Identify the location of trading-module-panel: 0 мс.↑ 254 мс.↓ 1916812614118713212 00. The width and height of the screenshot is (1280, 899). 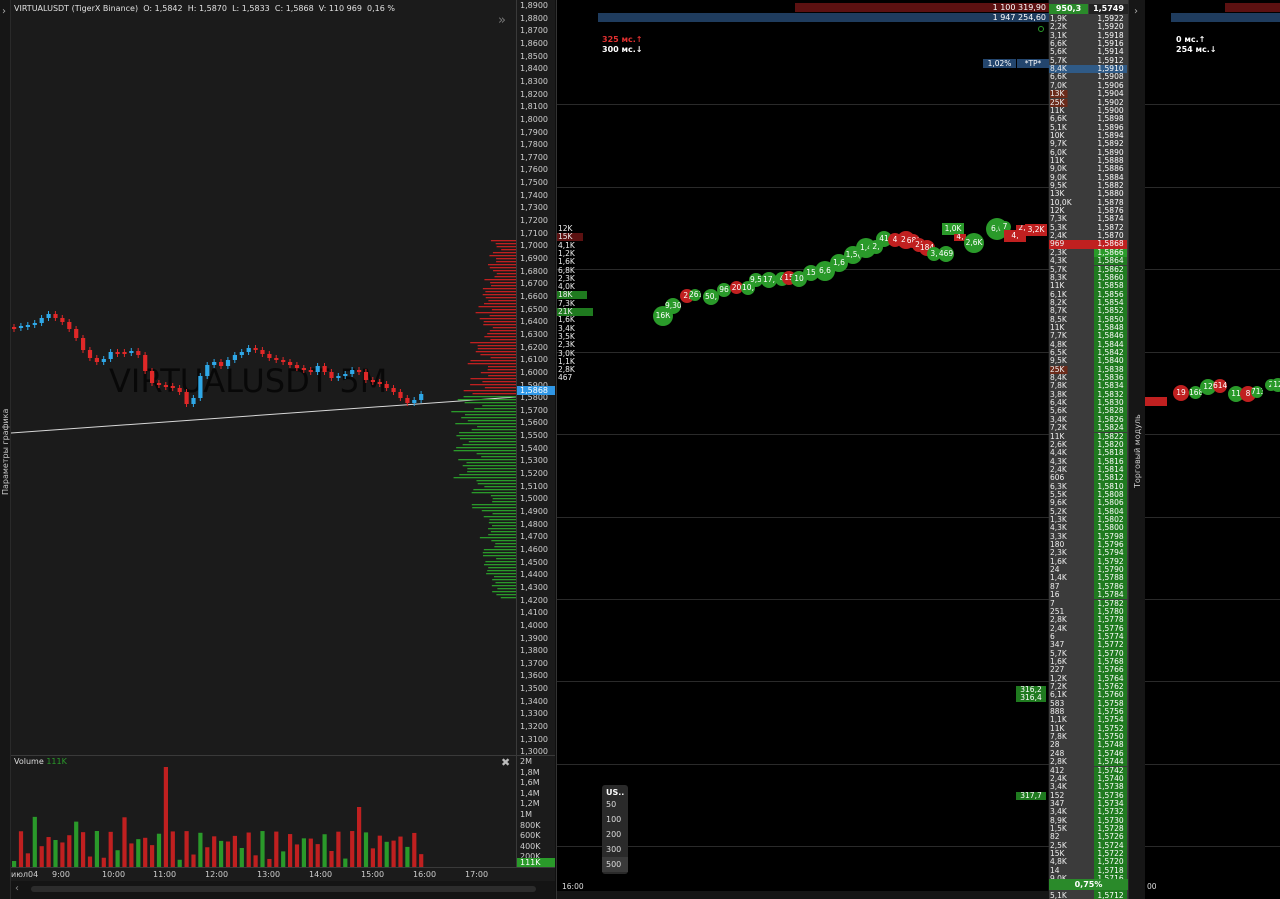
(1212, 449).